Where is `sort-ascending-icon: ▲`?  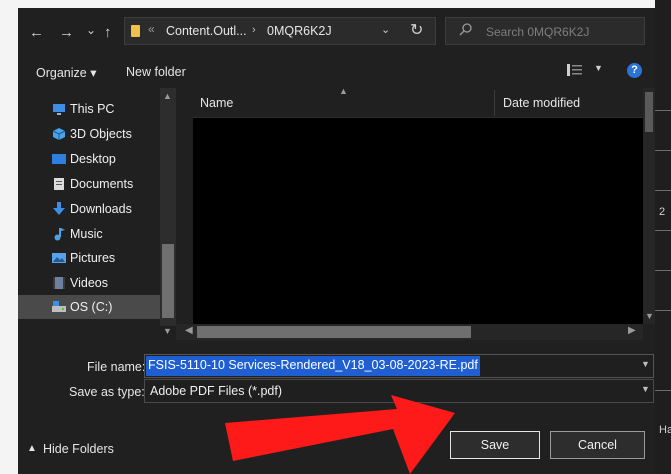 sort-ascending-icon: ▲ is located at coordinates (343, 91).